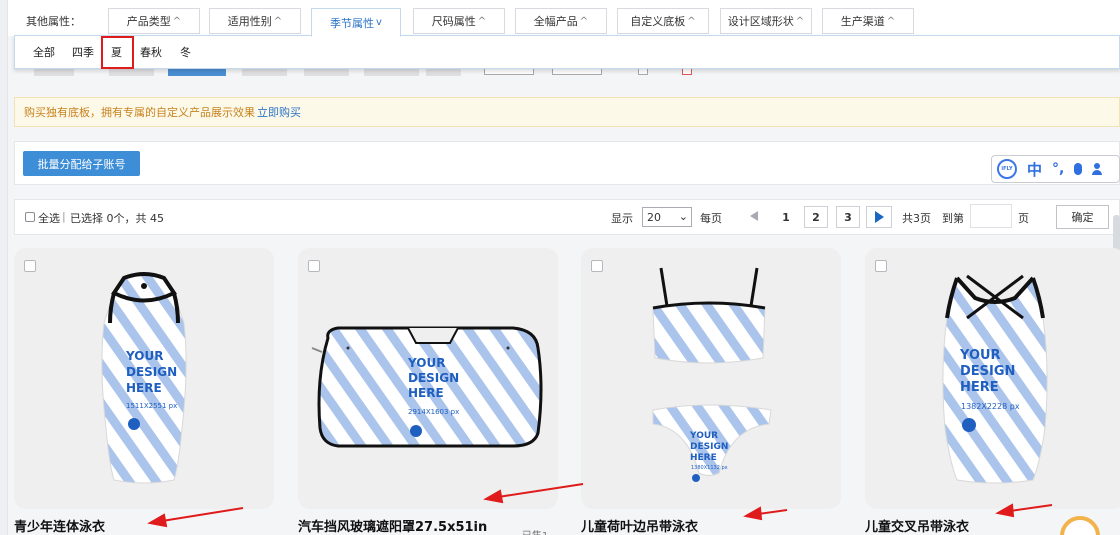 This screenshot has height=535, width=1120. What do you see at coordinates (654, 217) in the screenshot?
I see `page-size-value: 20` at bounding box center [654, 217].